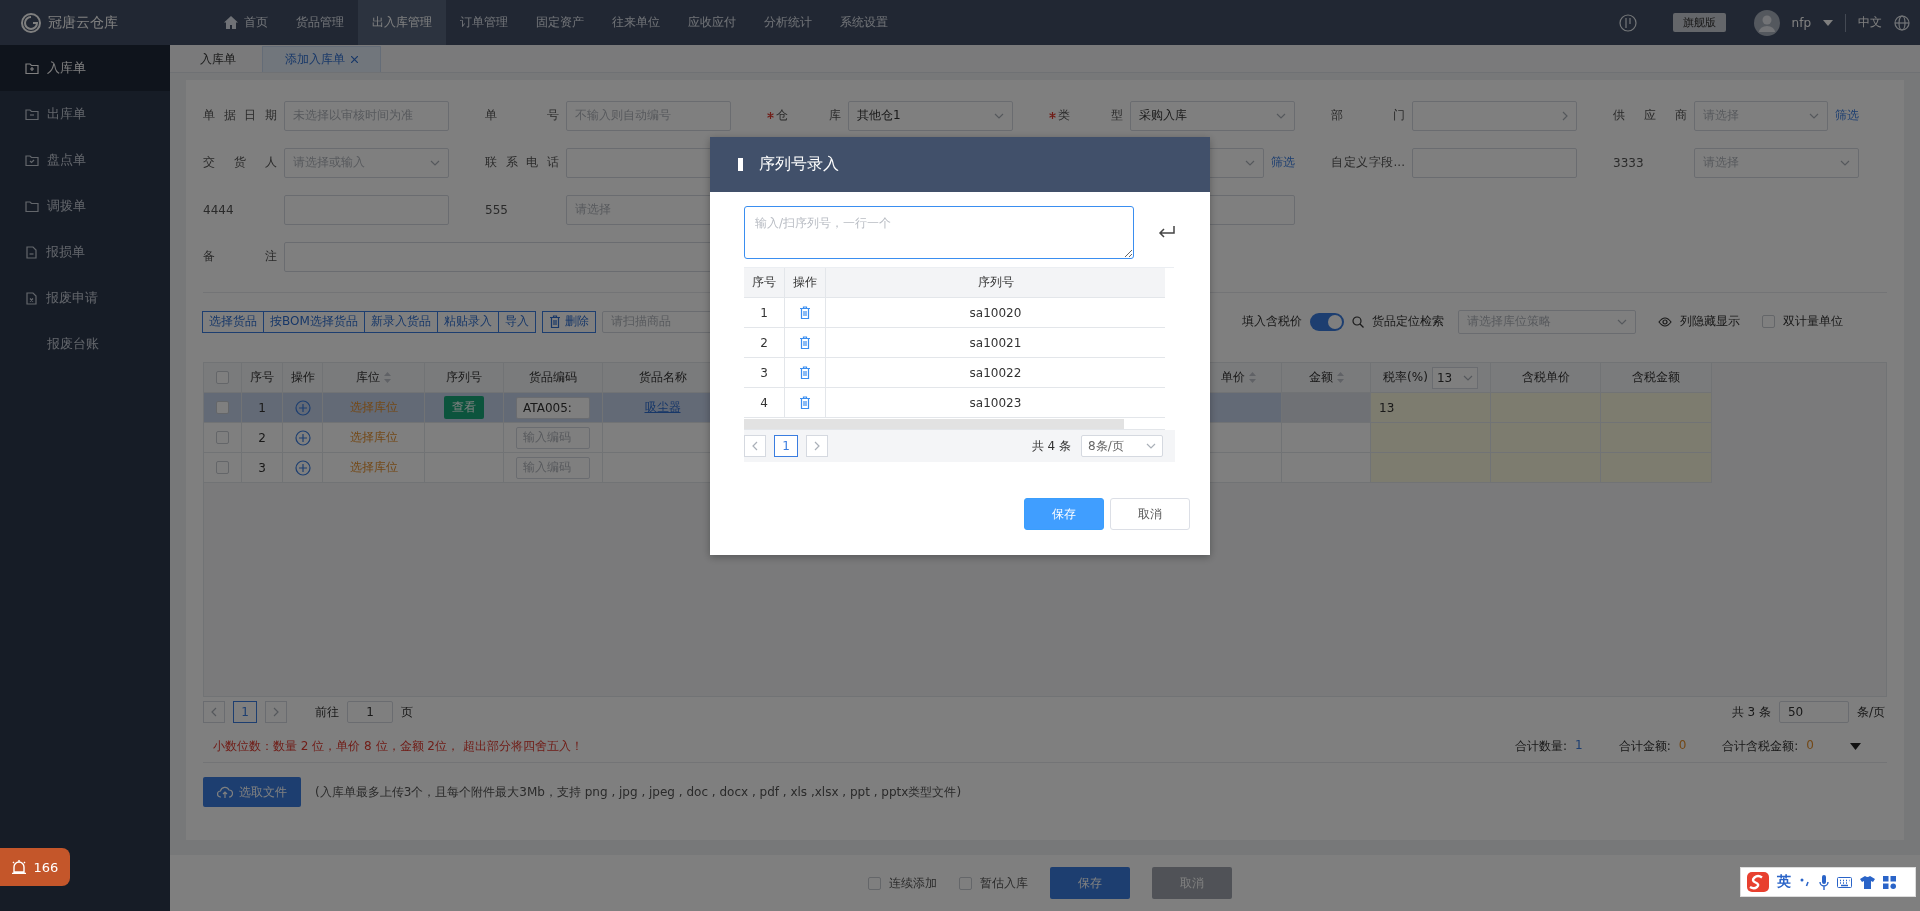  I want to click on column-header: 金额, so click(1320, 377).